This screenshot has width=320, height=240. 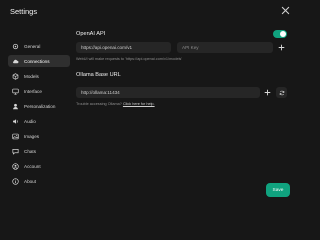 I want to click on toggle-knob, so click(x=283, y=34).